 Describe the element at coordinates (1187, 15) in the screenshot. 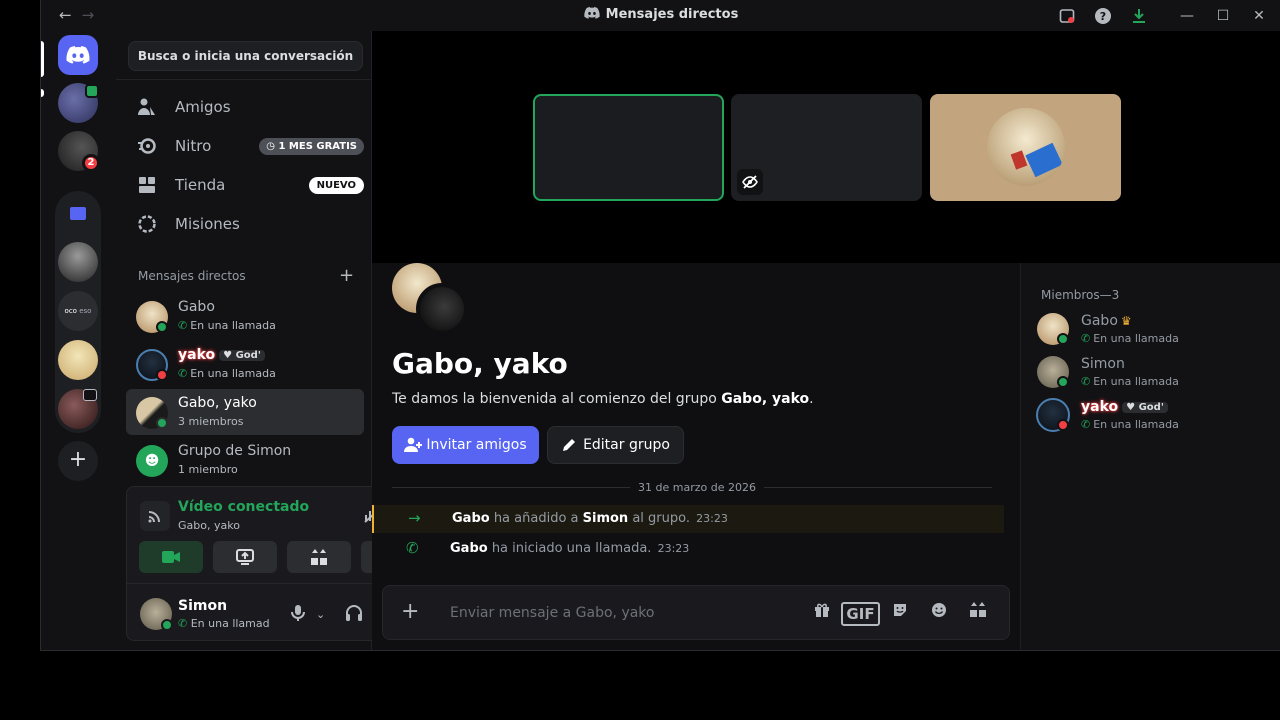

I see `minimize-icon: —` at that location.